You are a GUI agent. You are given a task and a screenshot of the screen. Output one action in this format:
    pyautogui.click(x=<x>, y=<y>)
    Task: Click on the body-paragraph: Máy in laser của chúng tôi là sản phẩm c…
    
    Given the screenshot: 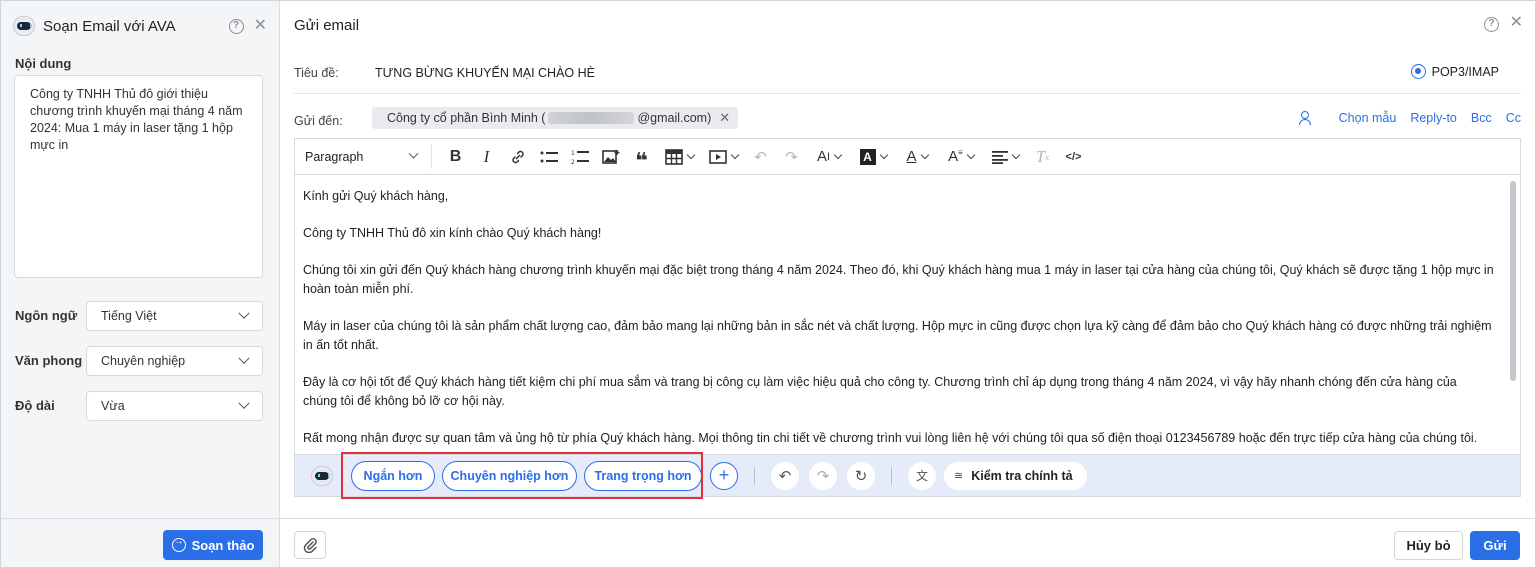 What is the action you would take?
    pyautogui.click(x=897, y=335)
    